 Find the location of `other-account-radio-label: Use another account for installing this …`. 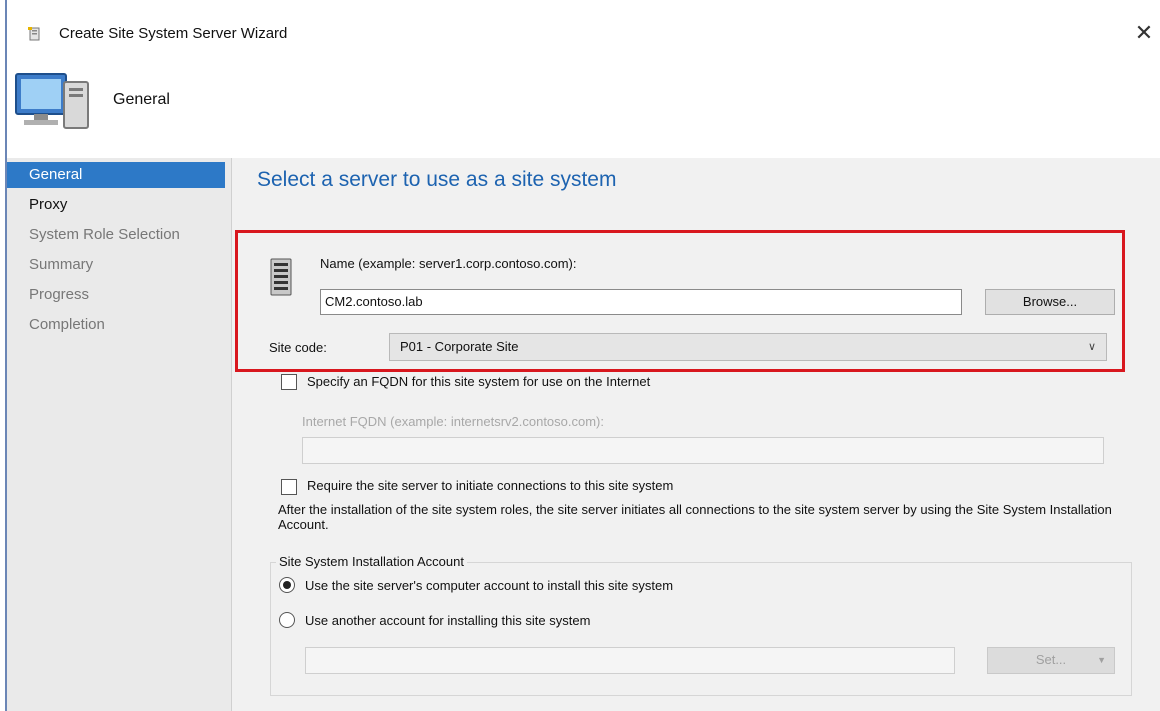

other-account-radio-label: Use another account for installing this … is located at coordinates (448, 620).